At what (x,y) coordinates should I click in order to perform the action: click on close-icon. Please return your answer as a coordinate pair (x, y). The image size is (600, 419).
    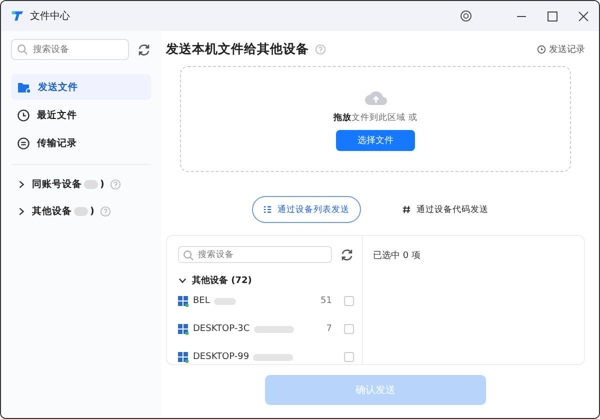
    Looking at the image, I should click on (583, 16).